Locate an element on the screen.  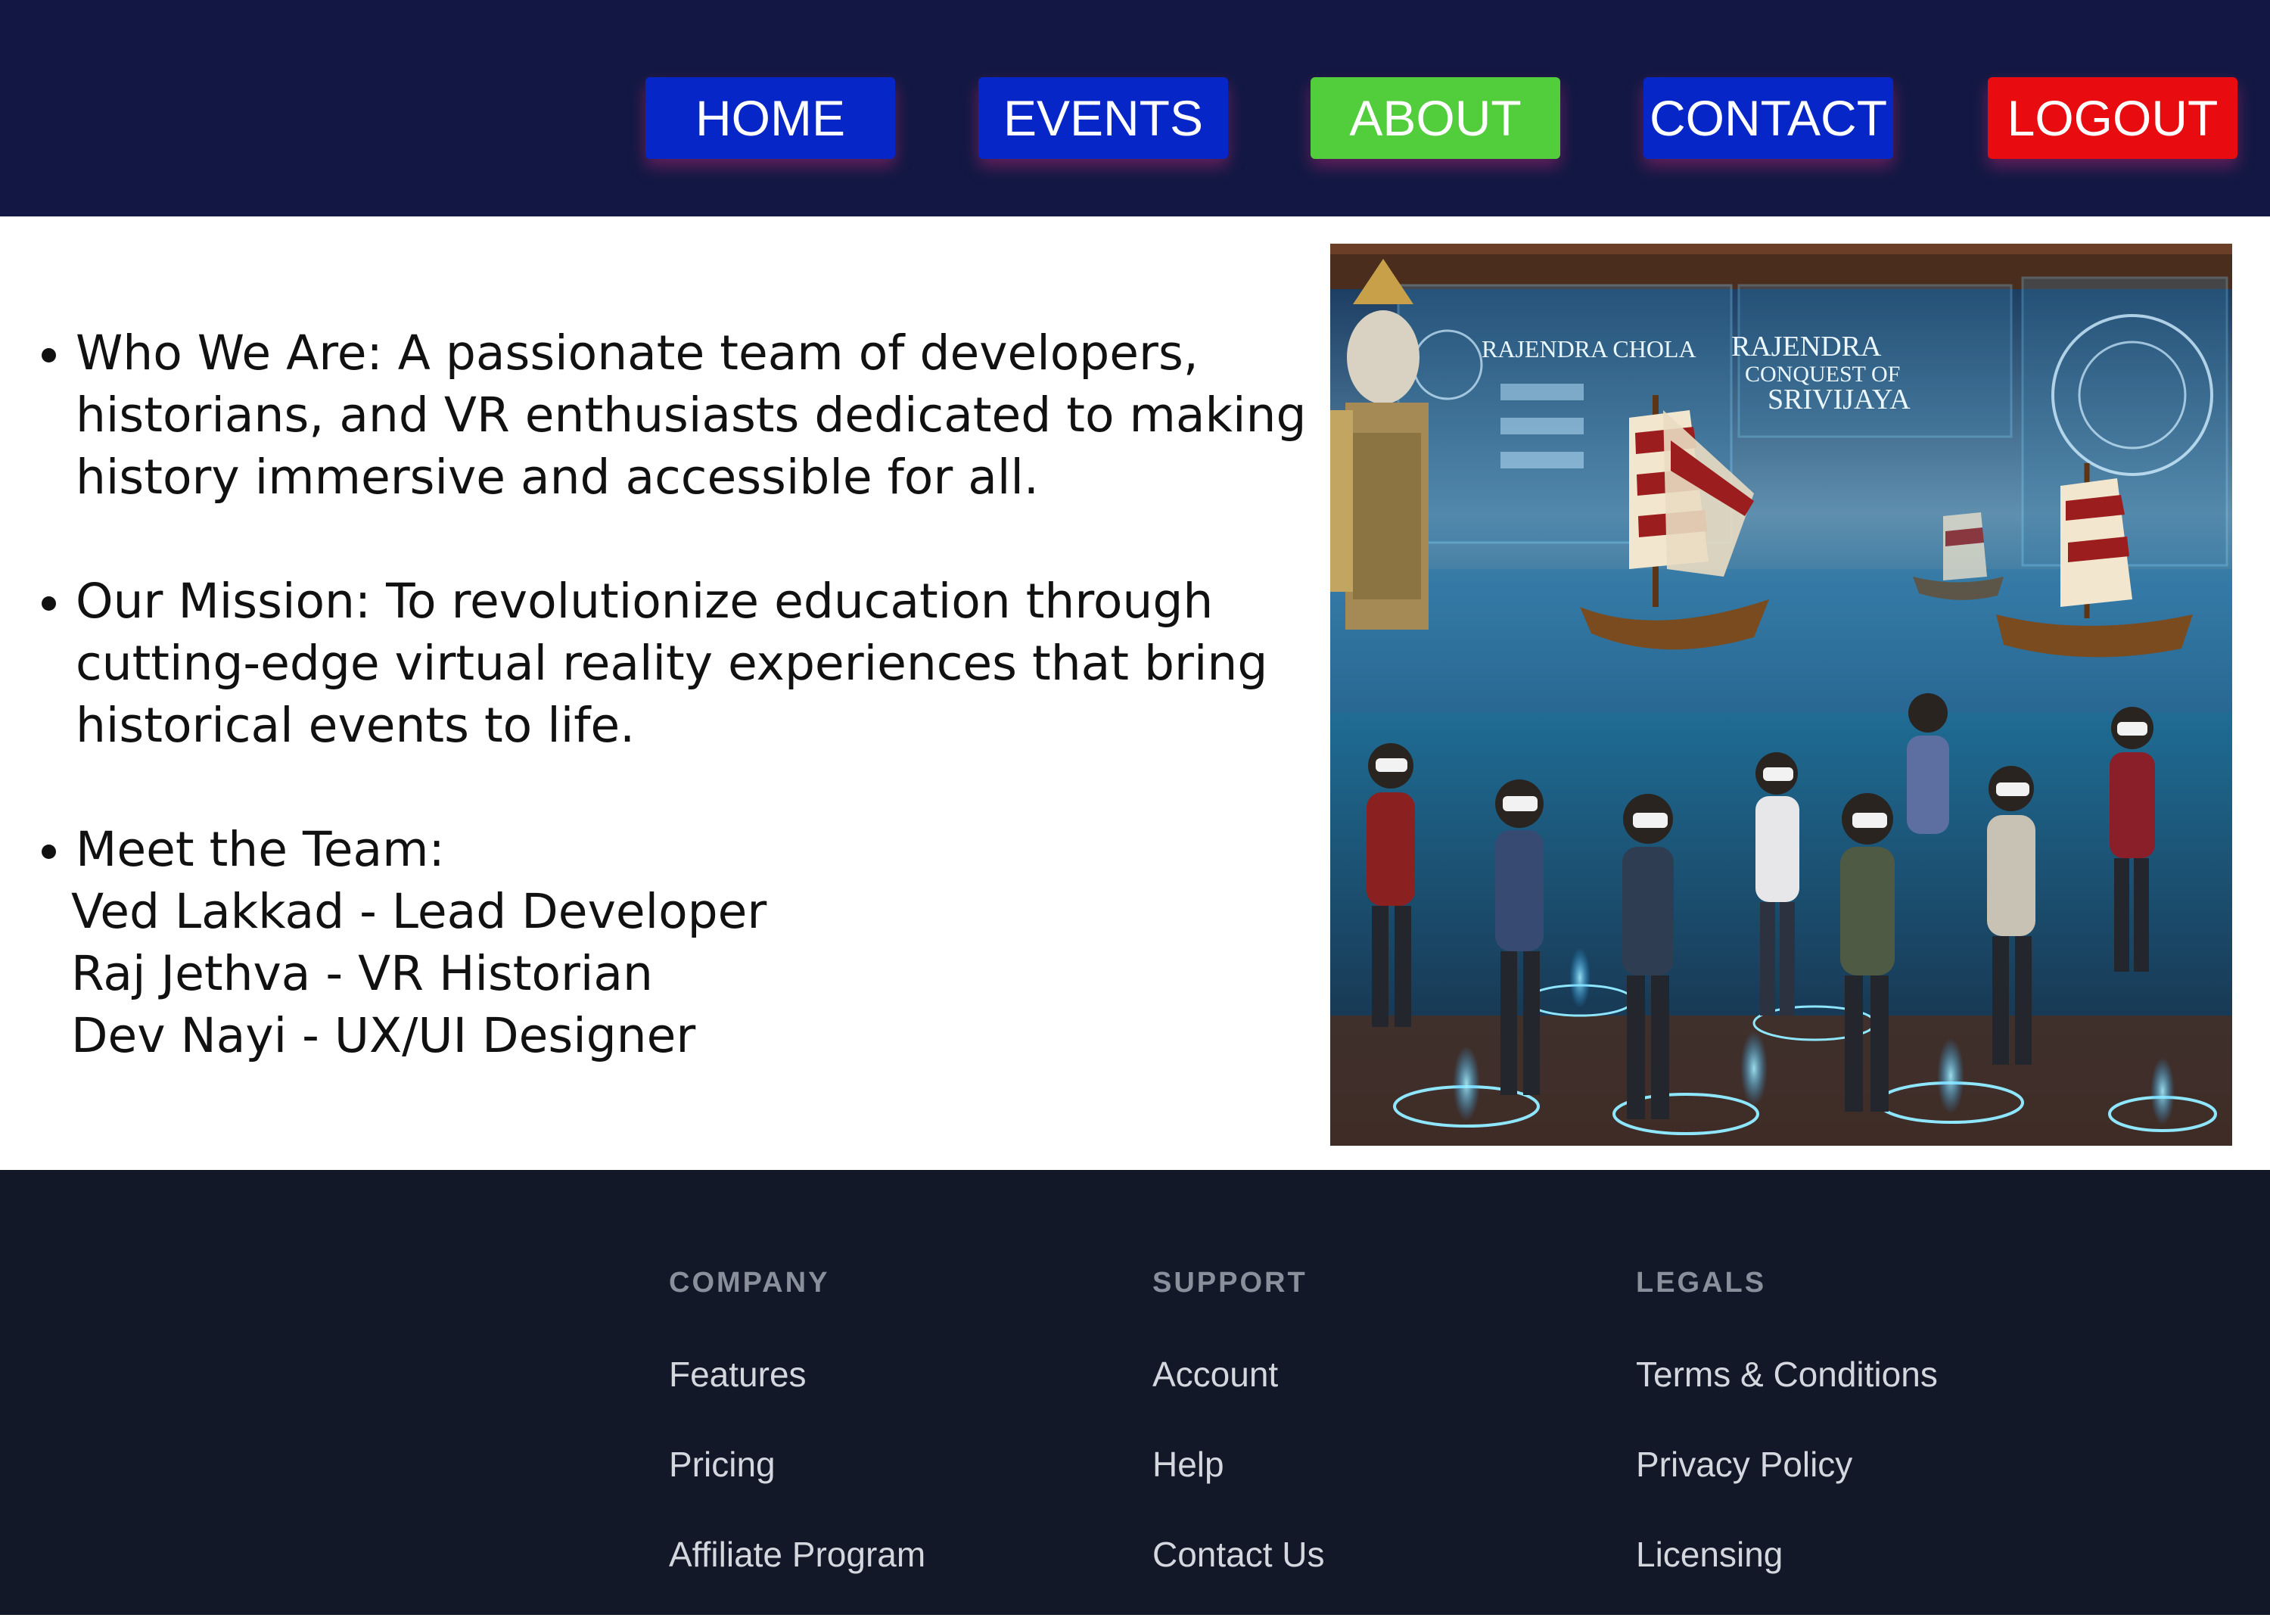
footer-link-help: Help is located at coordinates (1238, 1489).